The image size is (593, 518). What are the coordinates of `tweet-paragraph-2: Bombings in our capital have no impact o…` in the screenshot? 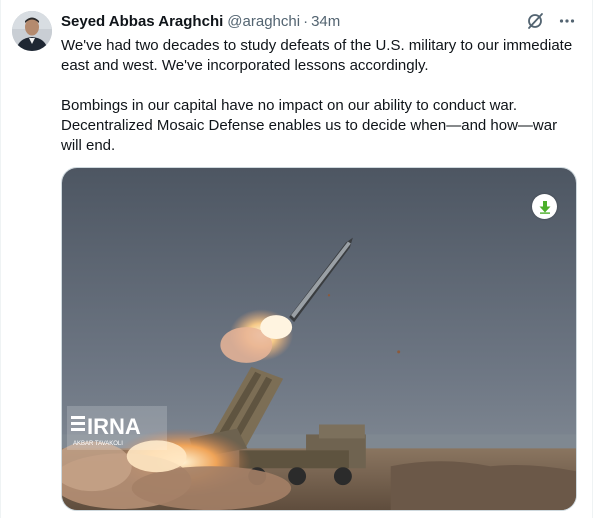 It's located at (309, 125).